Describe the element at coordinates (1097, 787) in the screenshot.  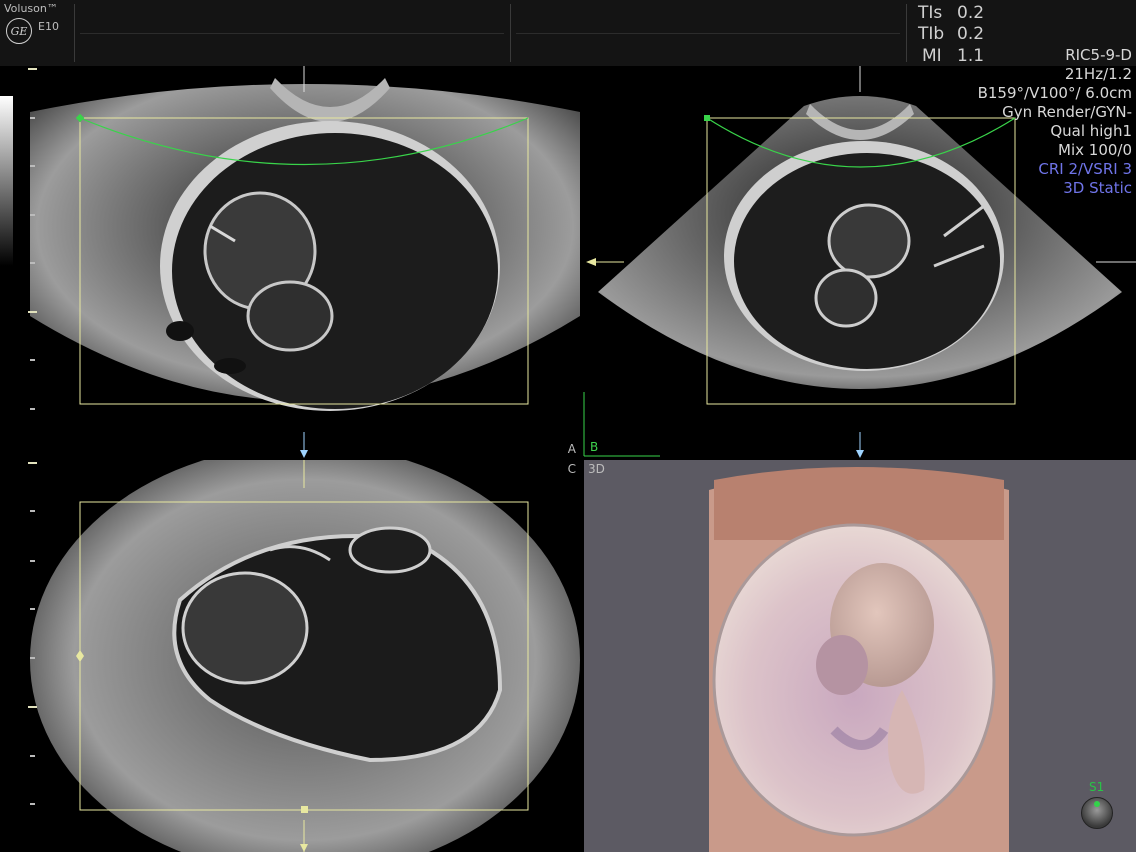
I see `s1-label: S1` at that location.